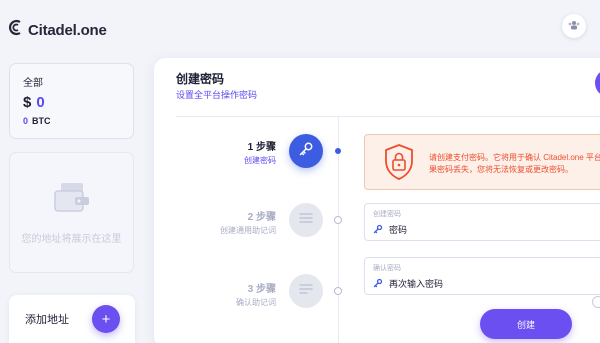  Describe the element at coordinates (260, 160) in the screenshot. I see `step-1-subtitle: 创建密码` at that location.